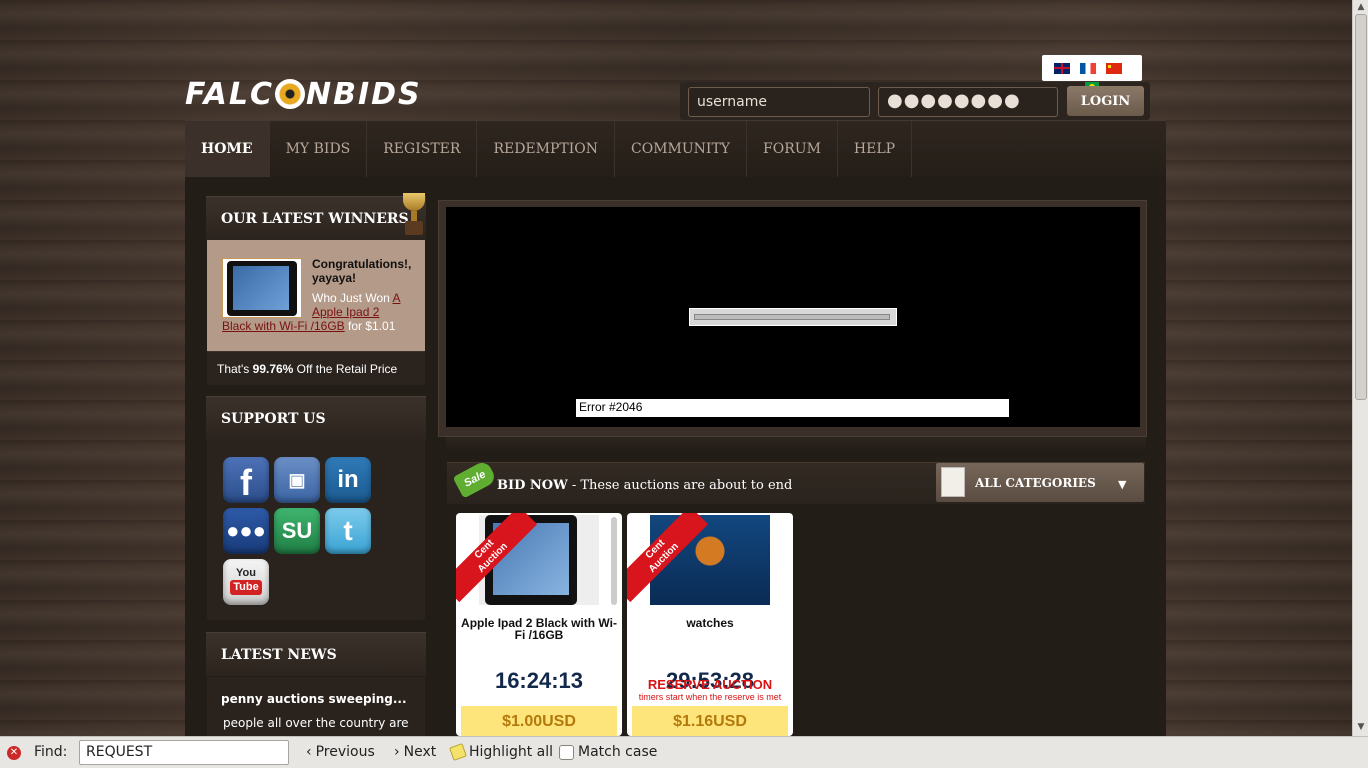 The width and height of the screenshot is (1368, 768). I want to click on nav-help: HELP, so click(875, 149).